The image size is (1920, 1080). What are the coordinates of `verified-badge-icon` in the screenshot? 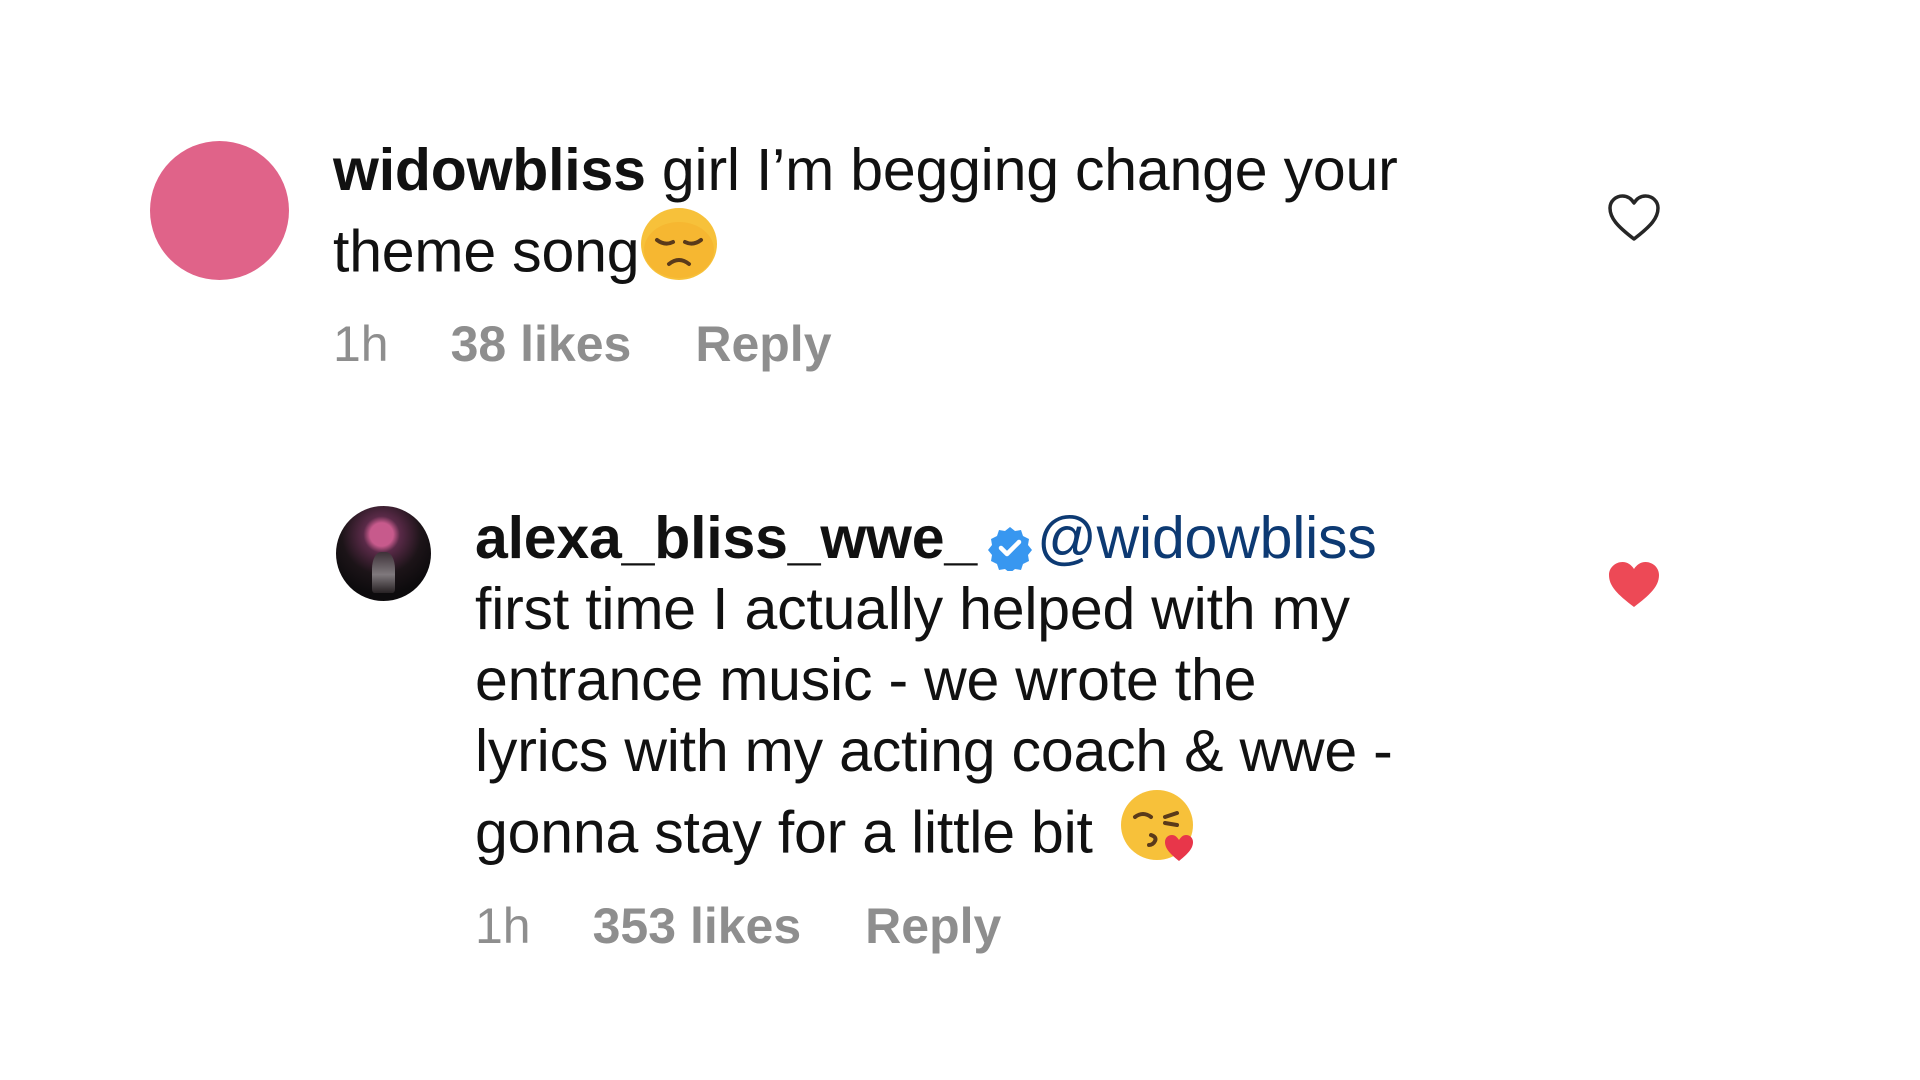 It's located at (1010, 545).